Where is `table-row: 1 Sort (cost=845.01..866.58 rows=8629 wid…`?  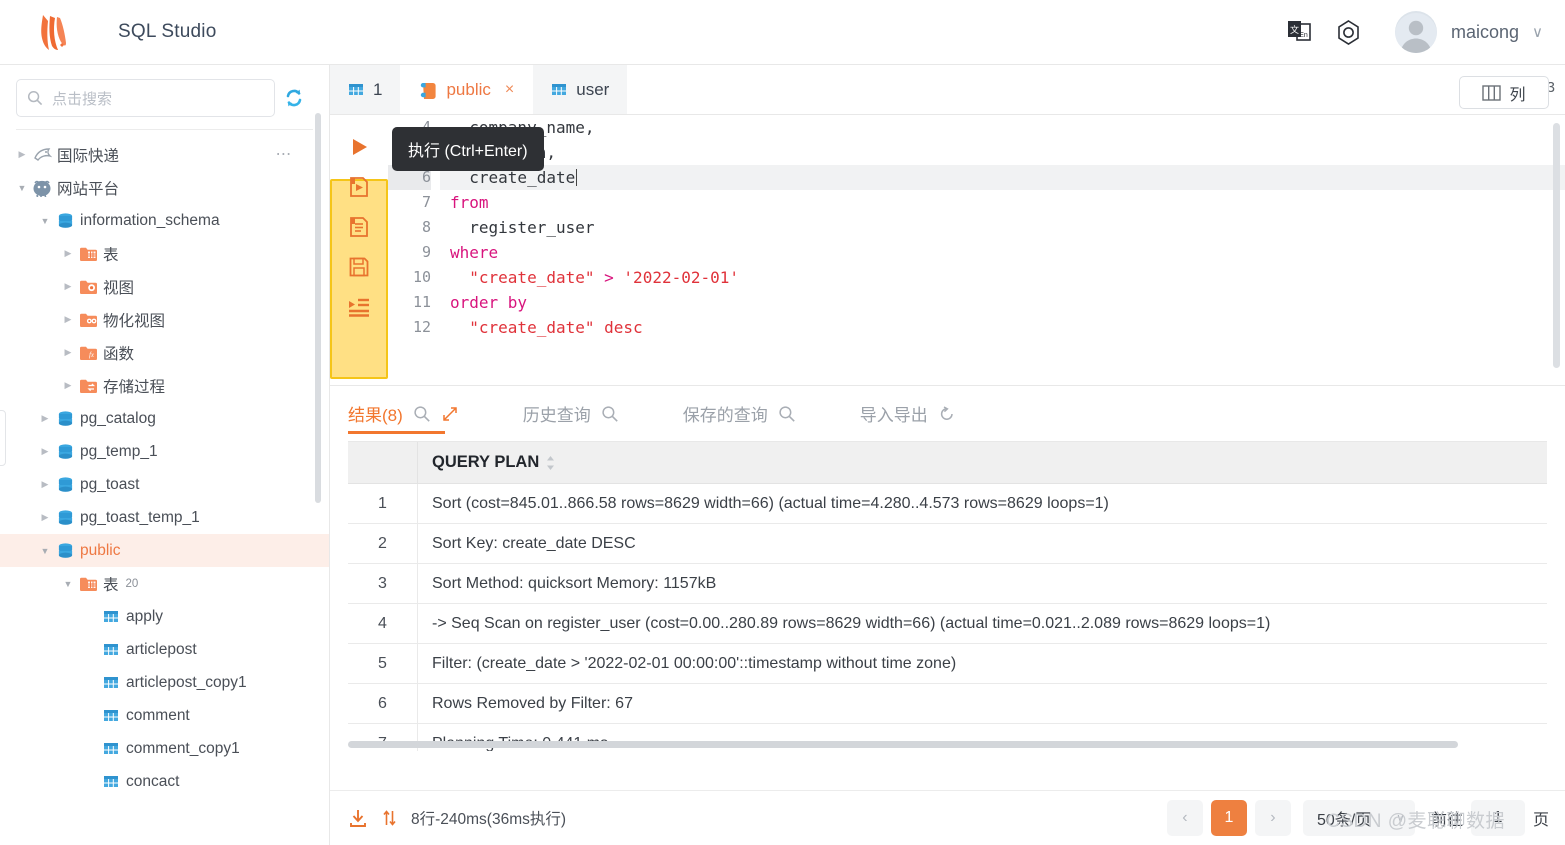 table-row: 1 Sort (cost=845.01..866.58 rows=8629 wid… is located at coordinates (947, 504).